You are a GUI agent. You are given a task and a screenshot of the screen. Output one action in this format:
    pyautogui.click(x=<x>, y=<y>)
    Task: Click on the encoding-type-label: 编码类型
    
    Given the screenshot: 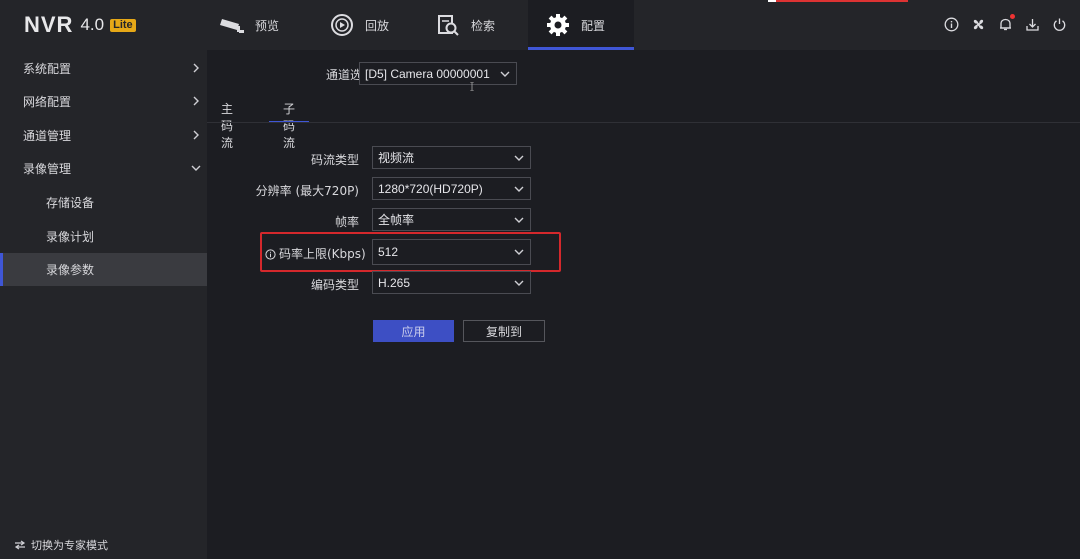 What is the action you would take?
    pyautogui.click(x=334, y=285)
    